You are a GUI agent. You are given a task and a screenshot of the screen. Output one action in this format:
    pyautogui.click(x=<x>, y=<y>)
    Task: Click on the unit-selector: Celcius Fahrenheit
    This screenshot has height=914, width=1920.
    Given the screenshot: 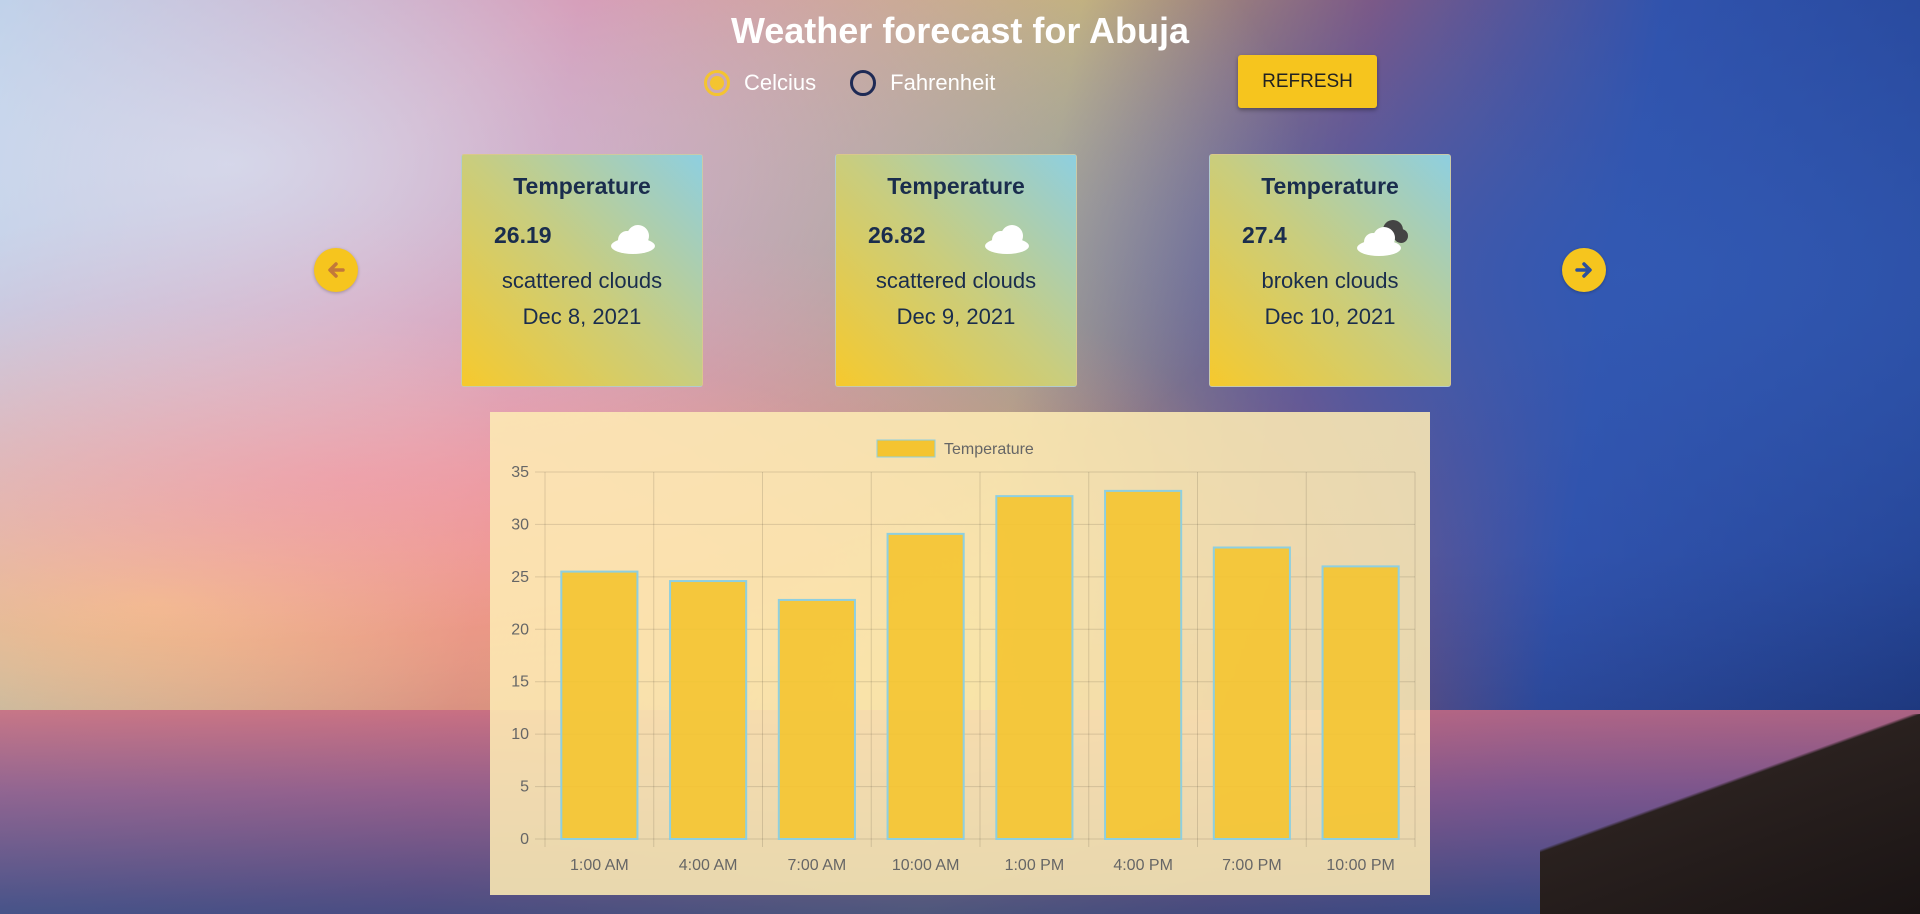 What is the action you would take?
    pyautogui.click(x=866, y=83)
    